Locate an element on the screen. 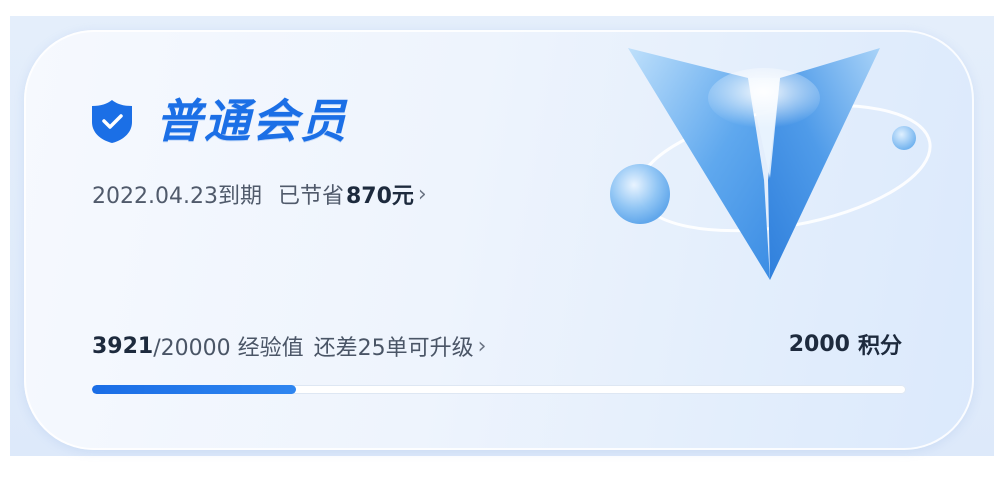 This screenshot has width=1000, height=493. experience-link: 3921 /20000 经验值 还差25单可升级 › is located at coordinates (289, 346).